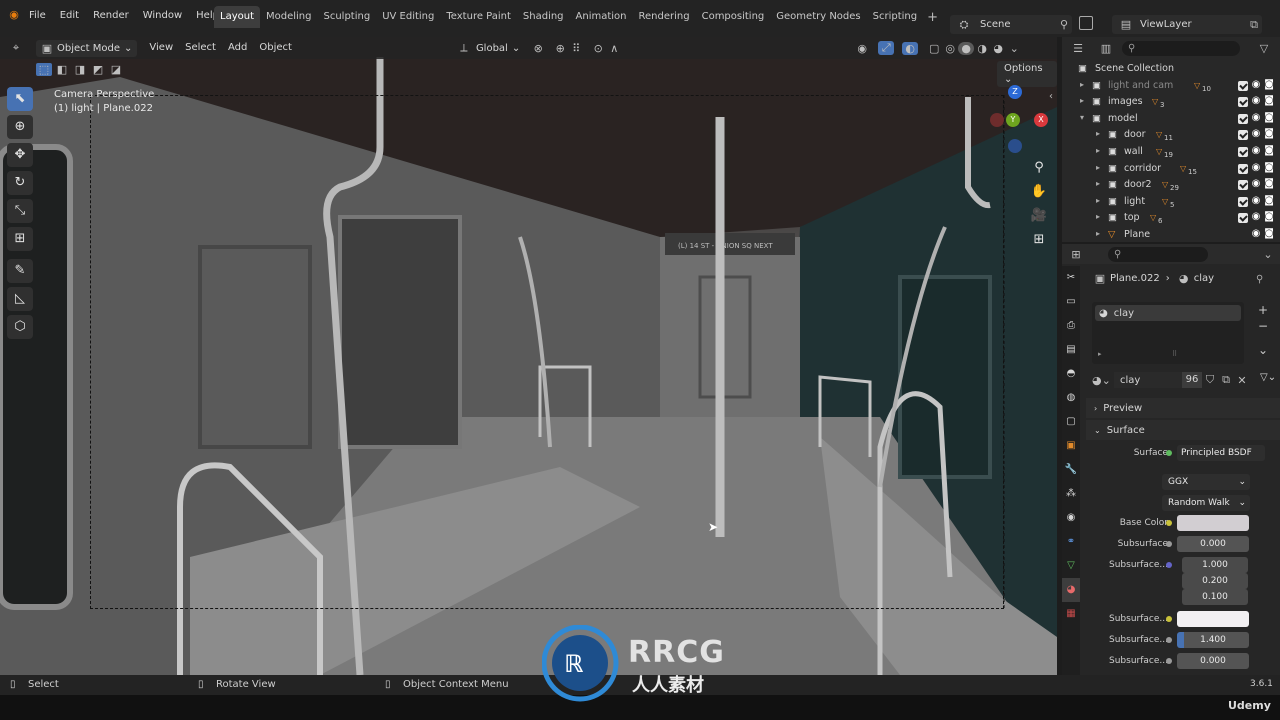  Describe the element at coordinates (1071, 422) in the screenshot. I see `collection-tab-icon: ▢` at that location.